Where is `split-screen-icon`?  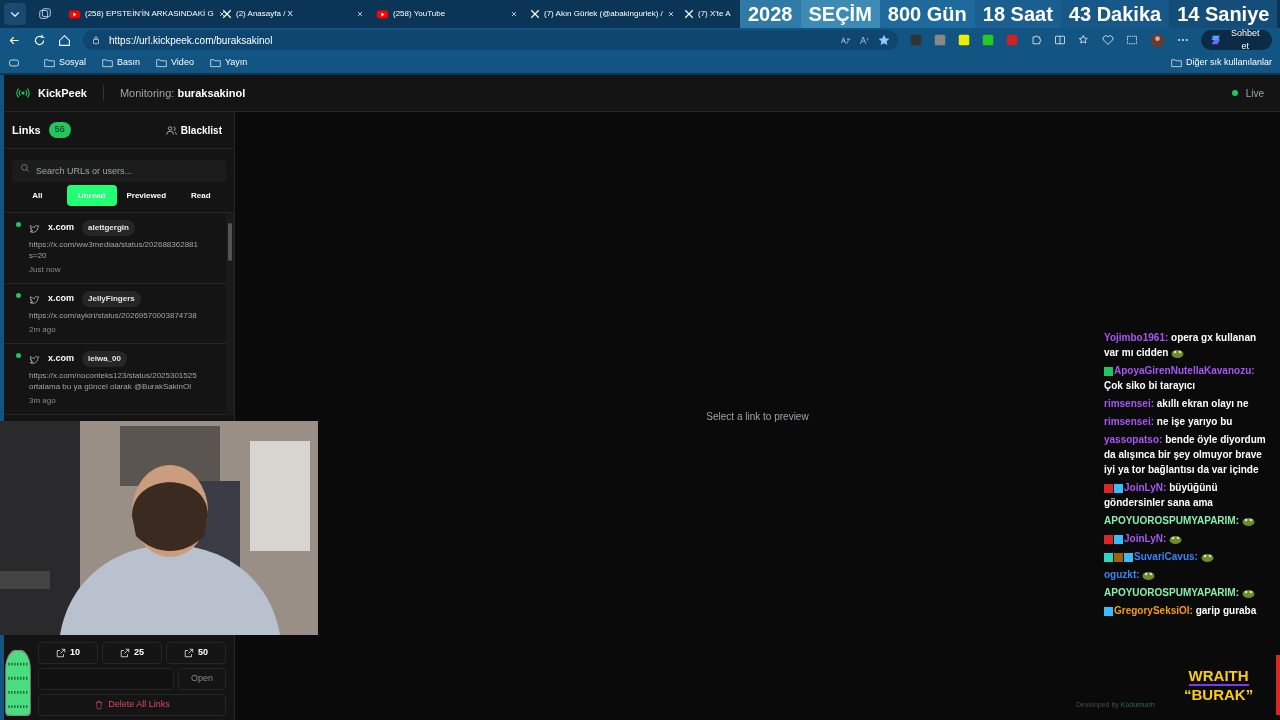 split-screen-icon is located at coordinates (1060, 40).